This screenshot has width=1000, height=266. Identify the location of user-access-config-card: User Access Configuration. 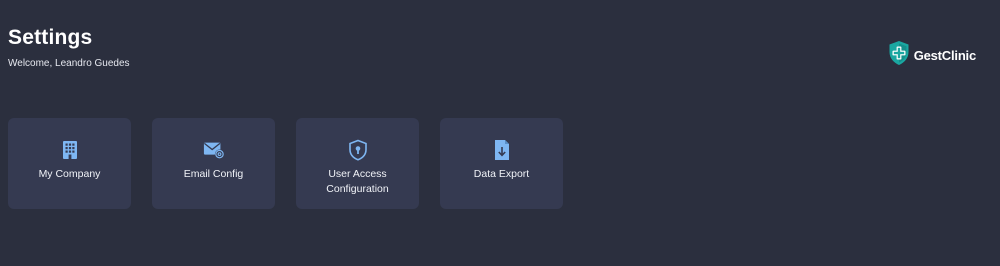
(357, 163).